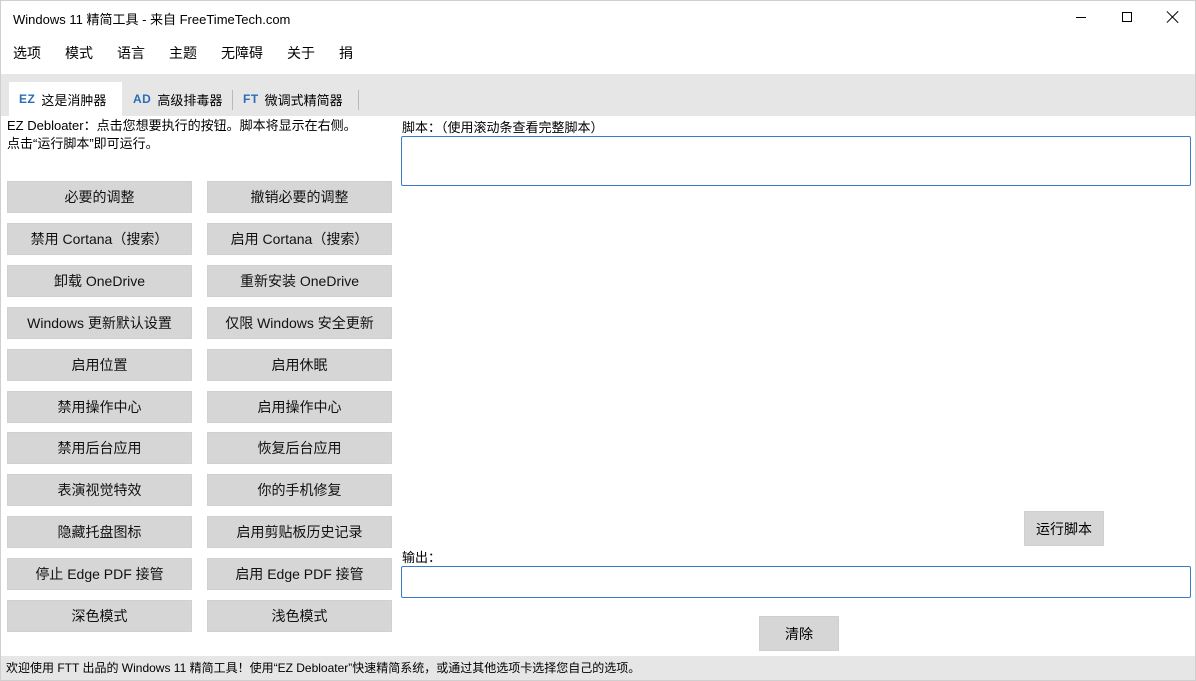 The image size is (1196, 681). Describe the element at coordinates (299, 365) in the screenshot. I see `tweak-button: 启用休眠` at that location.